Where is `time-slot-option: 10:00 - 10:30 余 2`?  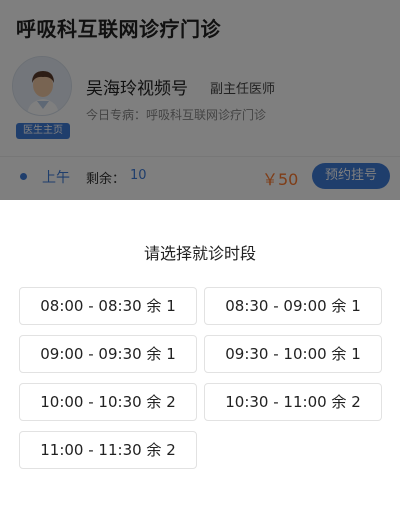
time-slot-option: 10:00 - 10:30 余 2 is located at coordinates (108, 402).